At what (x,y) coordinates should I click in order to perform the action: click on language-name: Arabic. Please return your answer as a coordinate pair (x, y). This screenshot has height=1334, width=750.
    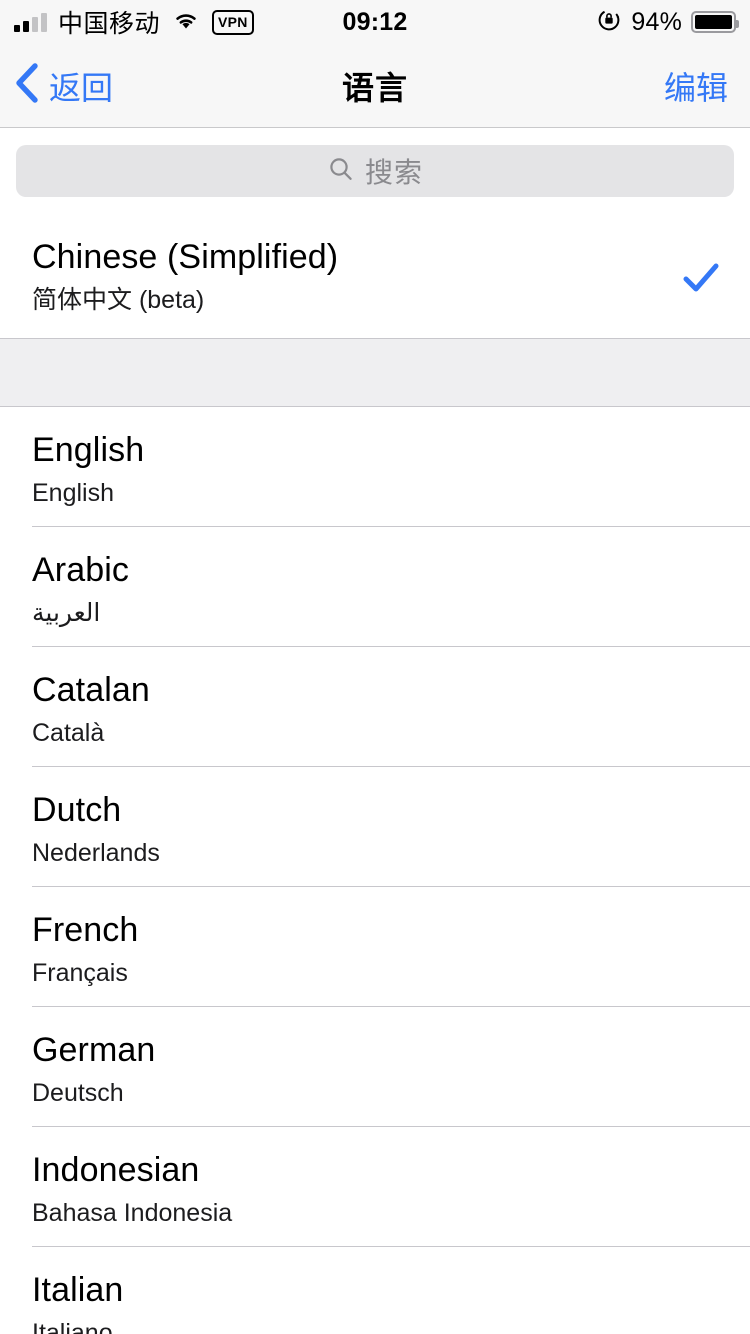
    Looking at the image, I should click on (80, 570).